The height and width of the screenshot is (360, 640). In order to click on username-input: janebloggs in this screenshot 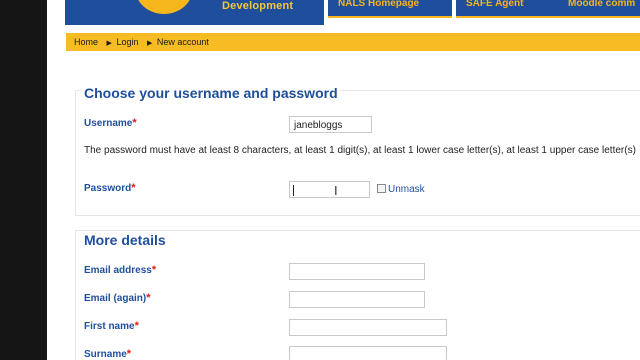, I will do `click(330, 124)`.